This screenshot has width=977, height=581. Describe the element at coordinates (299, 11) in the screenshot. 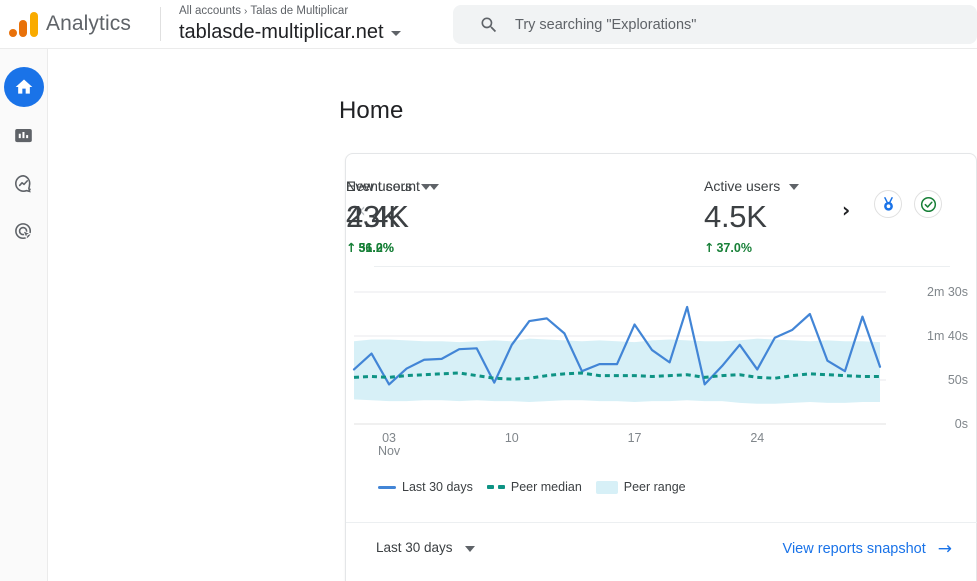

I see `breadcrumb-account-name: Talas de Multiplicar` at that location.